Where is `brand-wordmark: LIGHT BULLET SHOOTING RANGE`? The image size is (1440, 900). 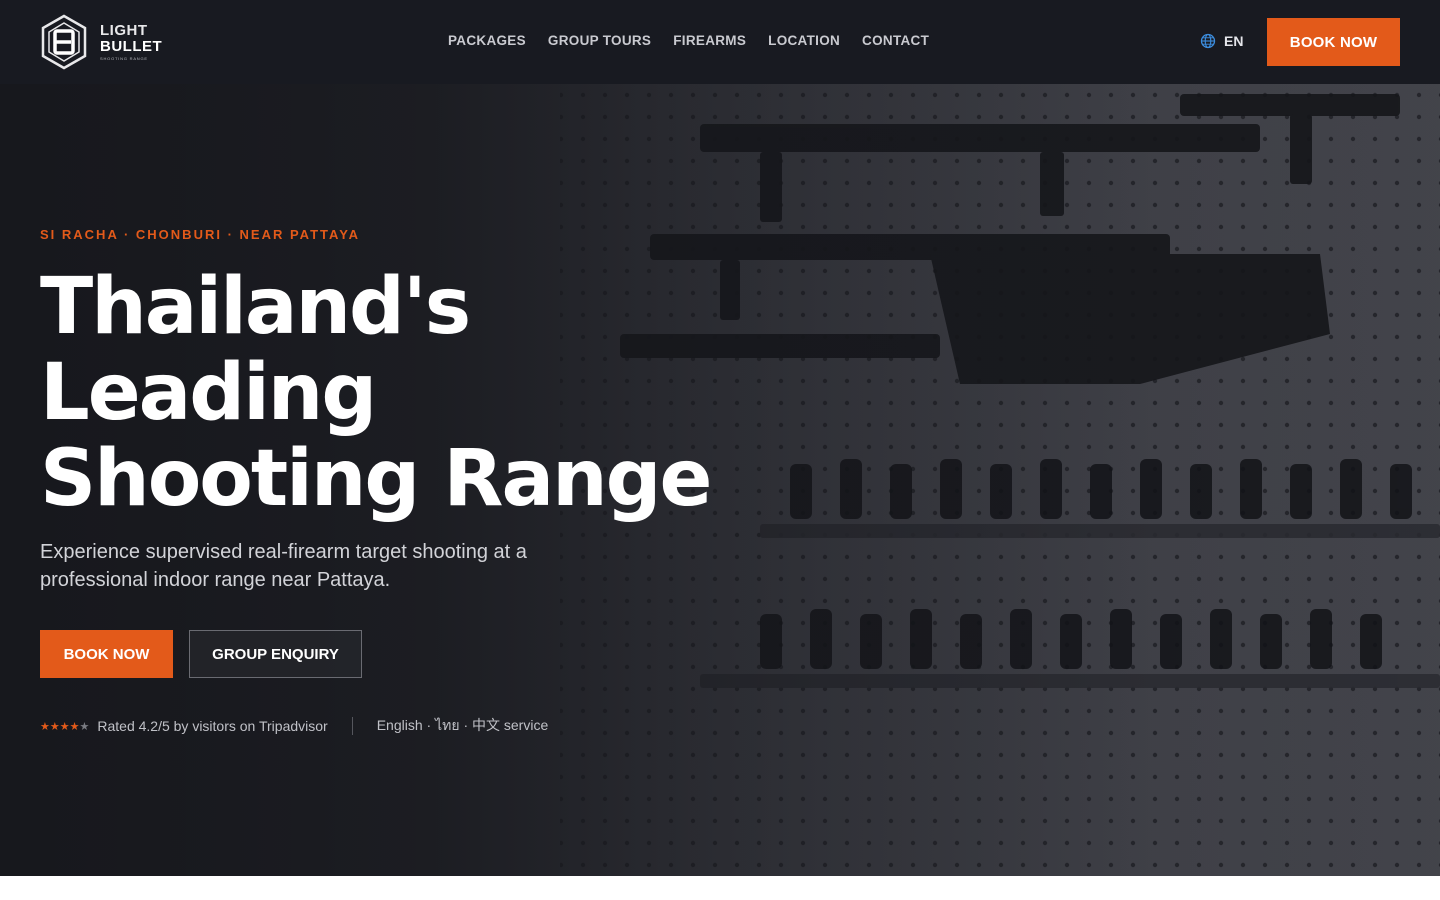
brand-wordmark: LIGHT BULLET SHOOTING RANGE is located at coordinates (131, 42).